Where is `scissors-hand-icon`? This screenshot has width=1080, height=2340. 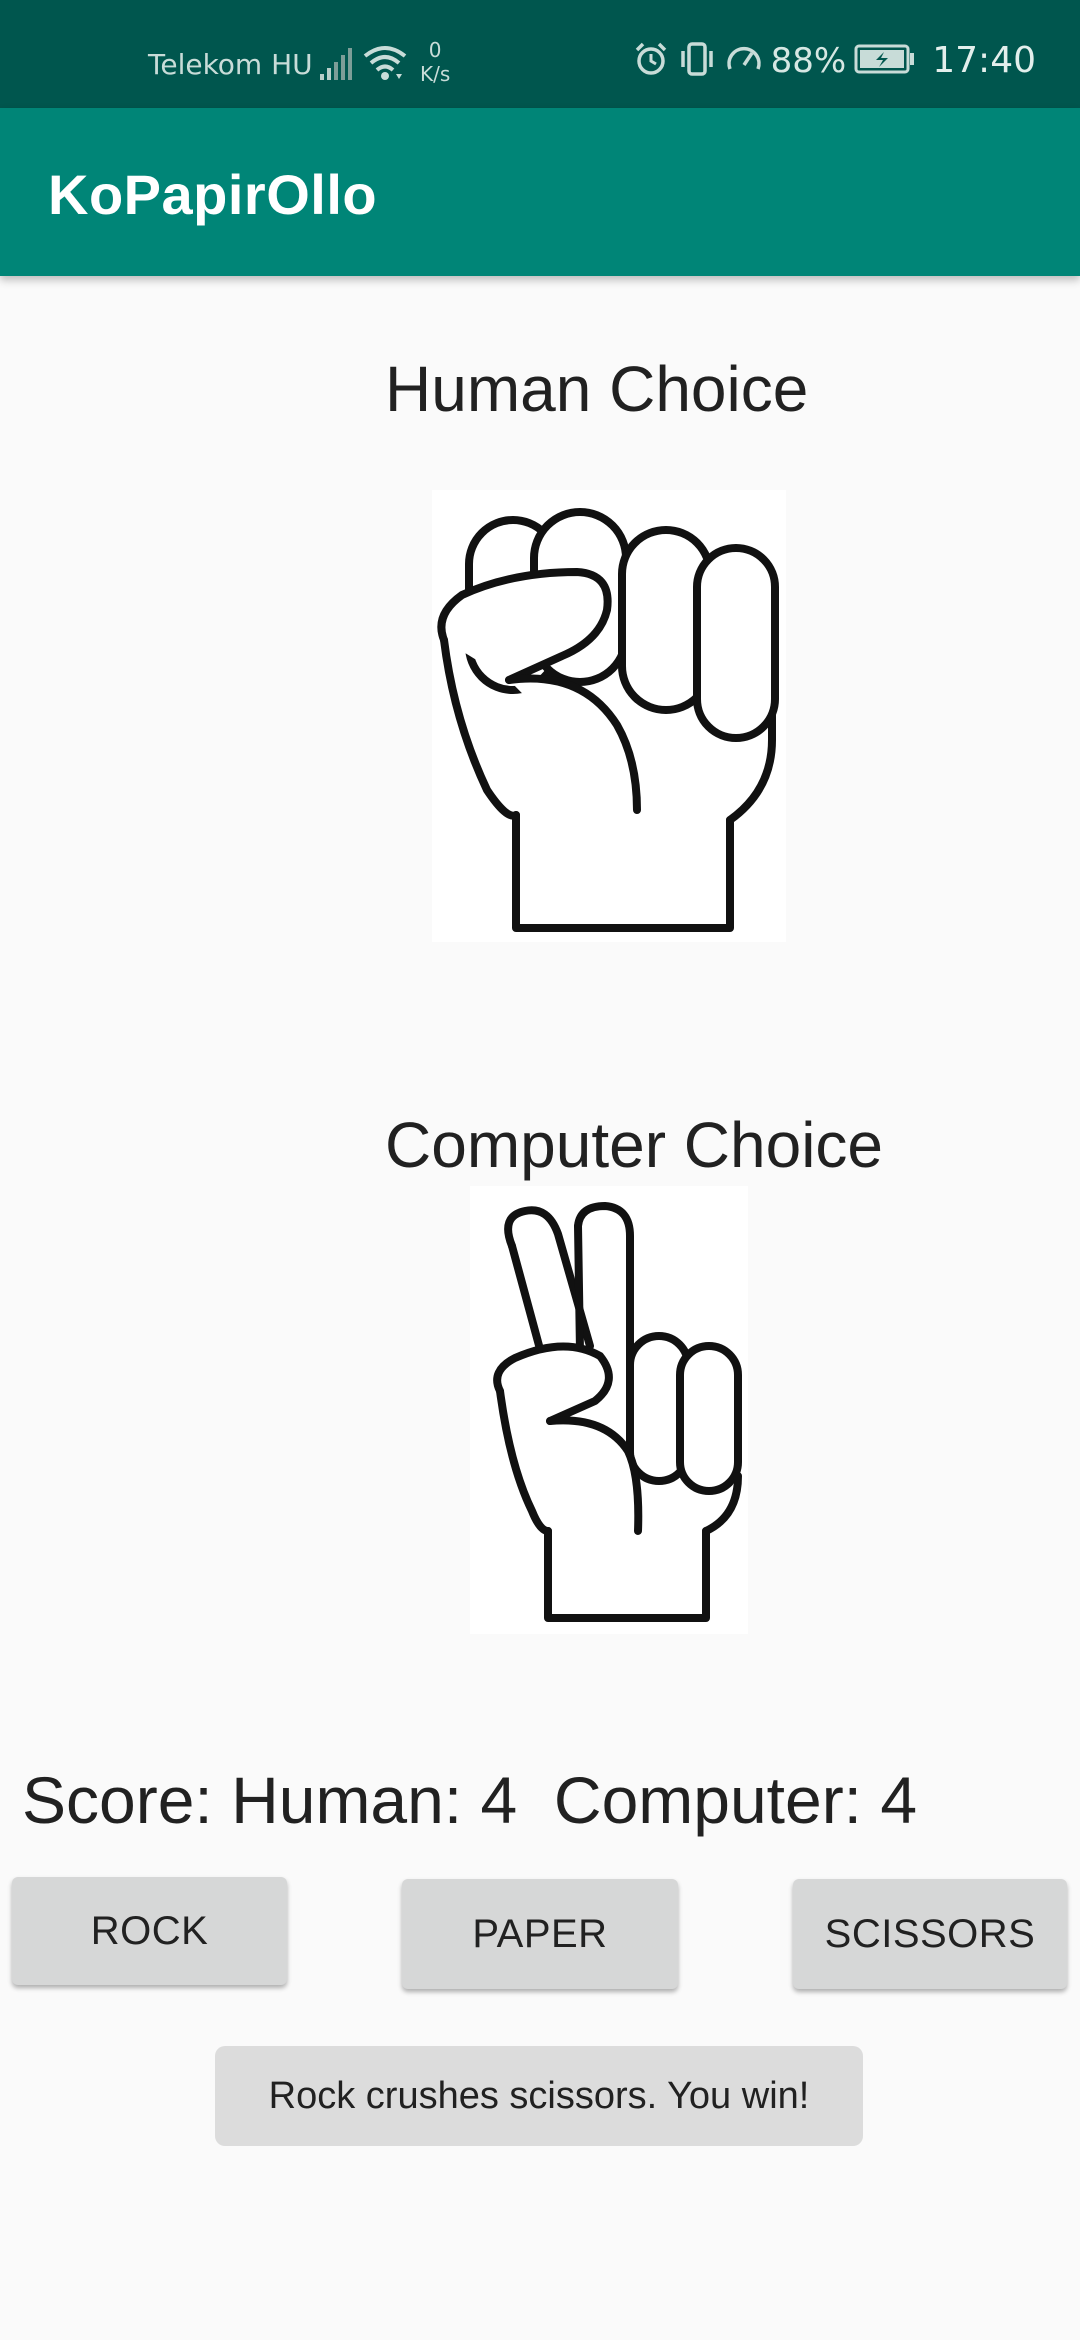
scissors-hand-icon is located at coordinates (617, 1412).